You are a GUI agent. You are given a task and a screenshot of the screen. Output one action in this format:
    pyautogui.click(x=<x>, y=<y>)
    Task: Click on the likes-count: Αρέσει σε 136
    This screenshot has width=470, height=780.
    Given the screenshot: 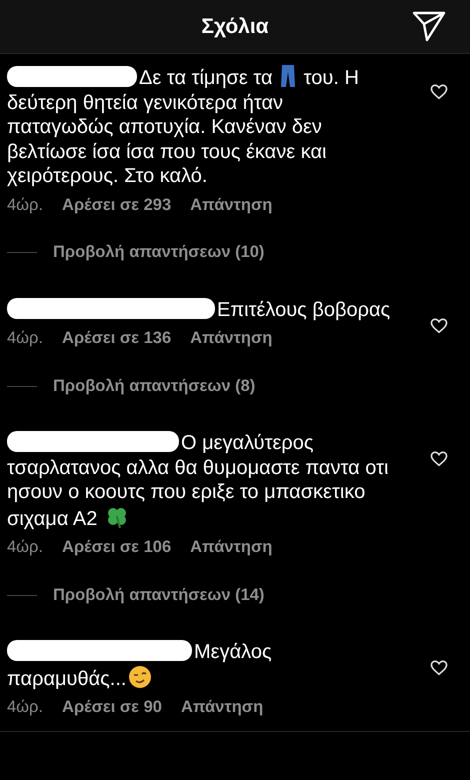 What is the action you would take?
    pyautogui.click(x=117, y=338)
    